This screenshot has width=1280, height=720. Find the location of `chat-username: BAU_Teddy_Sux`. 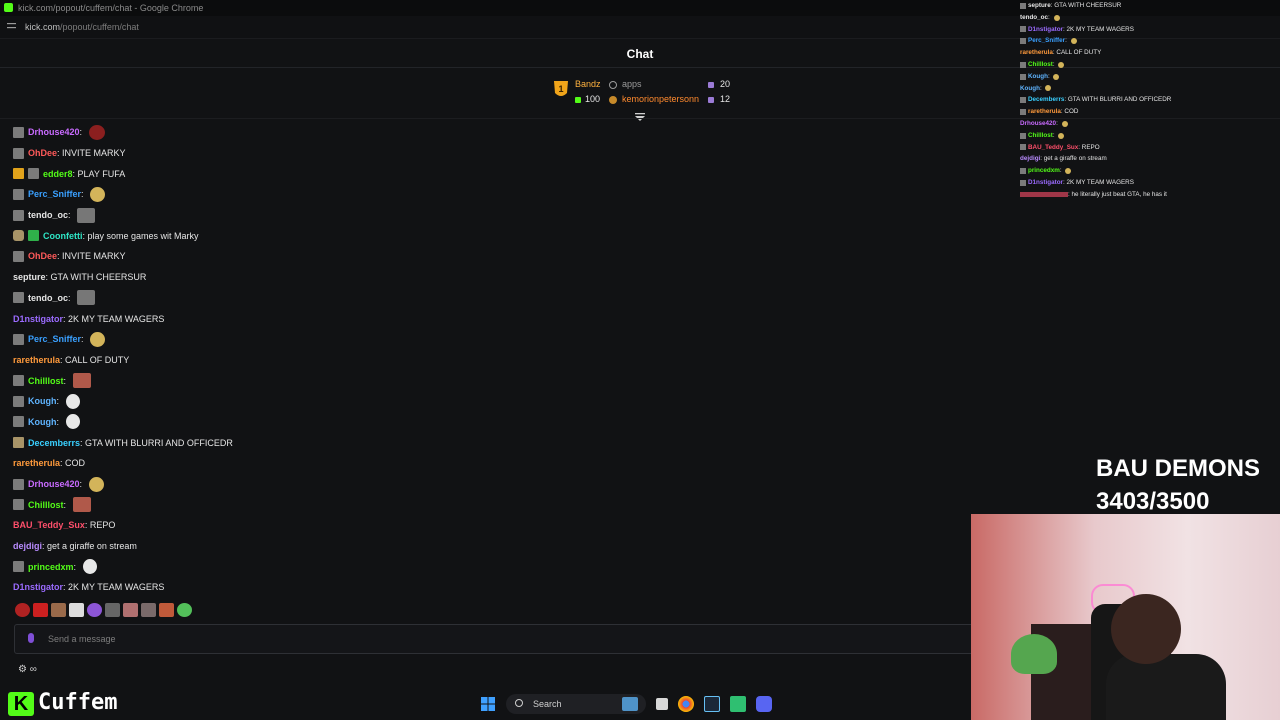

chat-username: BAU_Teddy_Sux is located at coordinates (49, 525).